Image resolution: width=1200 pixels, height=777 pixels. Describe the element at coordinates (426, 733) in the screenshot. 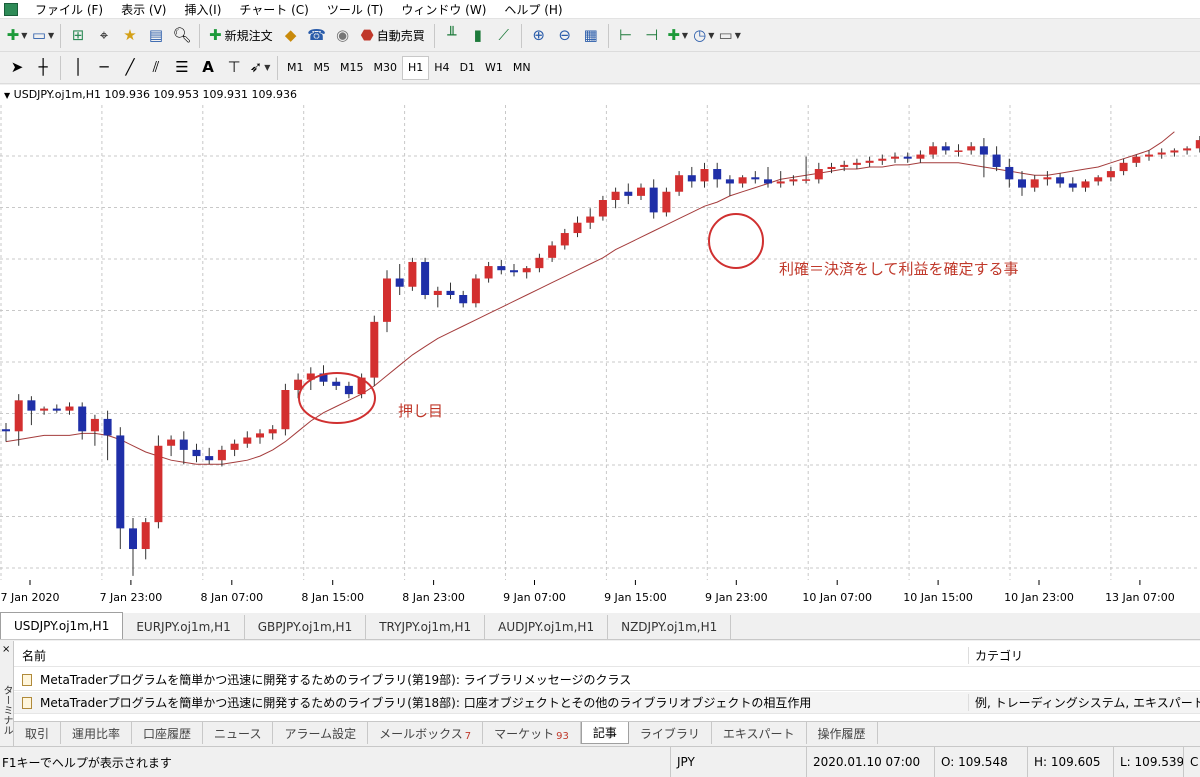

I see `tab-mailbox: メールボックス 7` at that location.